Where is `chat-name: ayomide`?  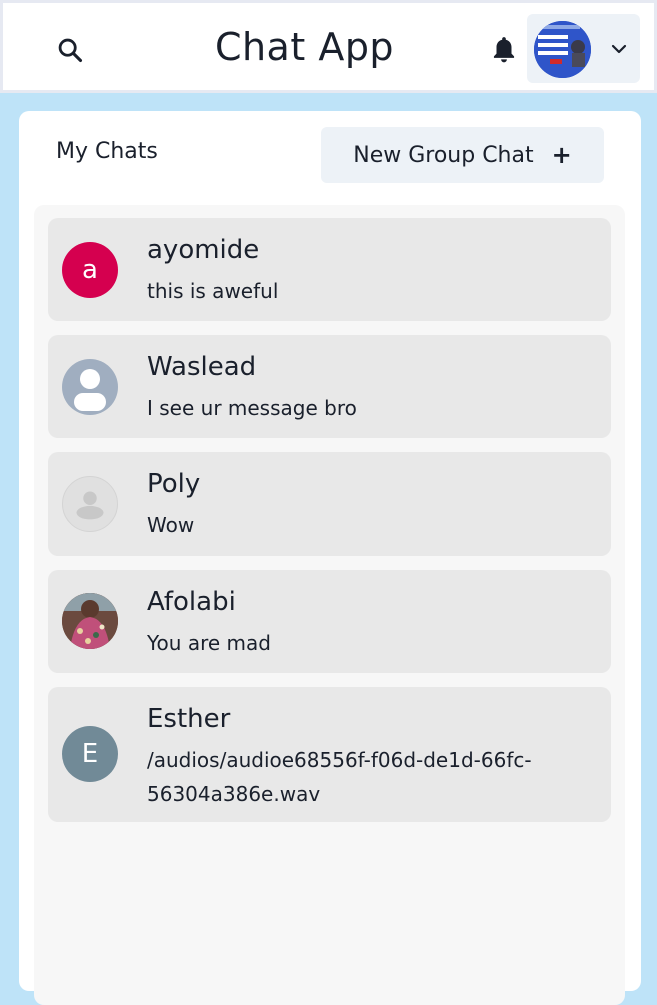
chat-name: ayomide is located at coordinates (203, 250).